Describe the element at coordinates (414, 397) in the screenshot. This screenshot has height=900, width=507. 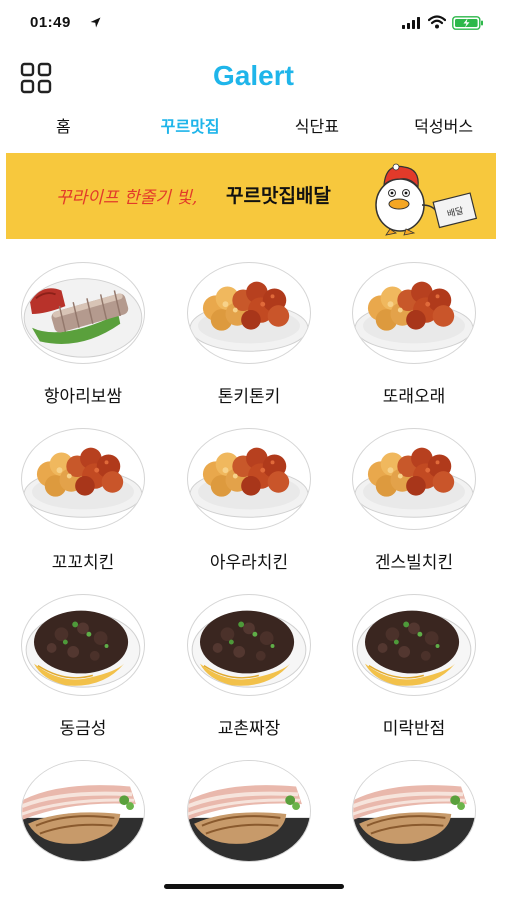
I see `restaurant-name: 또래오래` at that location.